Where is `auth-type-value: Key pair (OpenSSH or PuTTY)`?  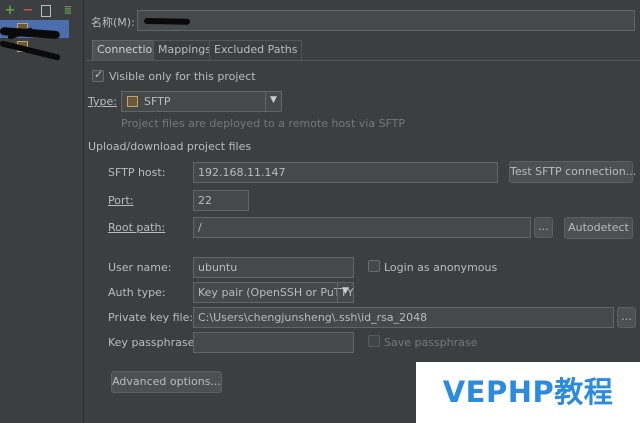 auth-type-value: Key pair (OpenSSH or PuTTY) is located at coordinates (276, 292).